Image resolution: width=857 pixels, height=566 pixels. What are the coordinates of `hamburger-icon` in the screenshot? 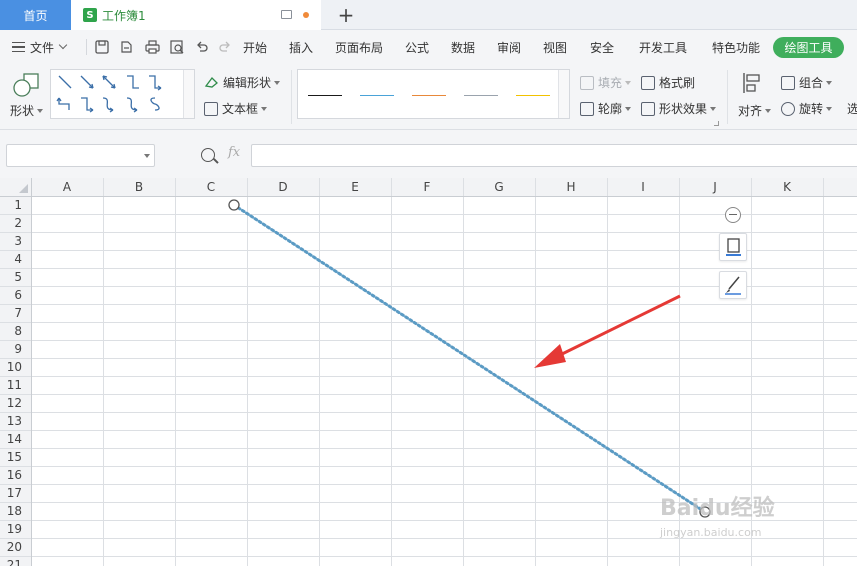 It's located at (18, 47).